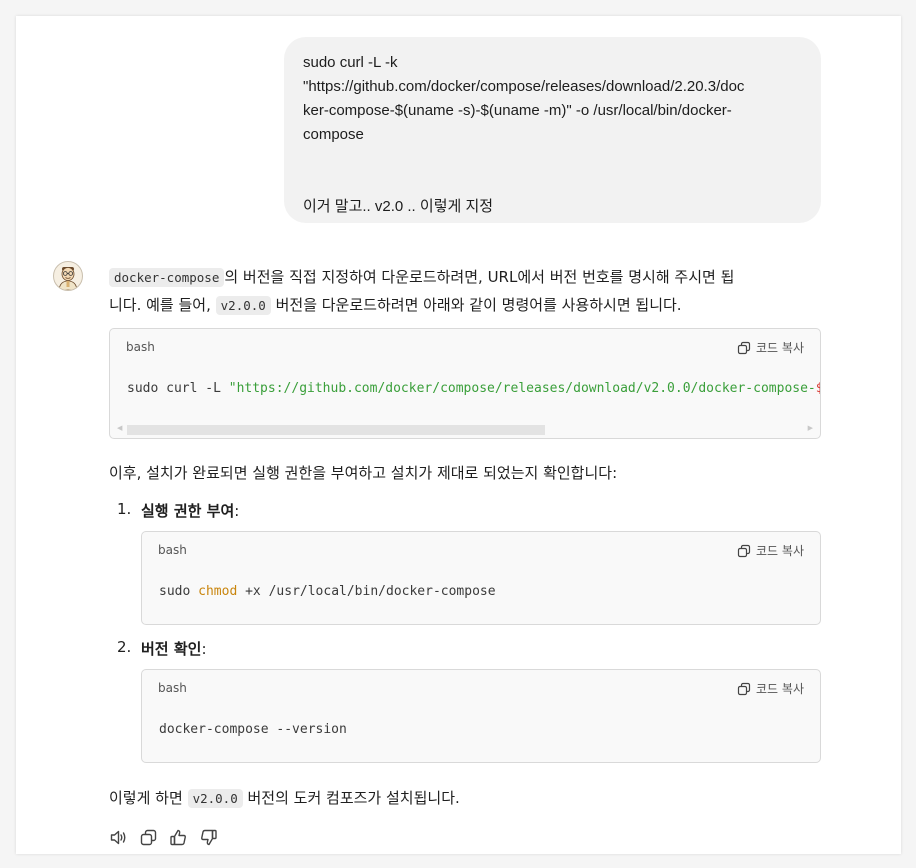  I want to click on list-item-title: 실행 권한 부여:, so click(190, 510).